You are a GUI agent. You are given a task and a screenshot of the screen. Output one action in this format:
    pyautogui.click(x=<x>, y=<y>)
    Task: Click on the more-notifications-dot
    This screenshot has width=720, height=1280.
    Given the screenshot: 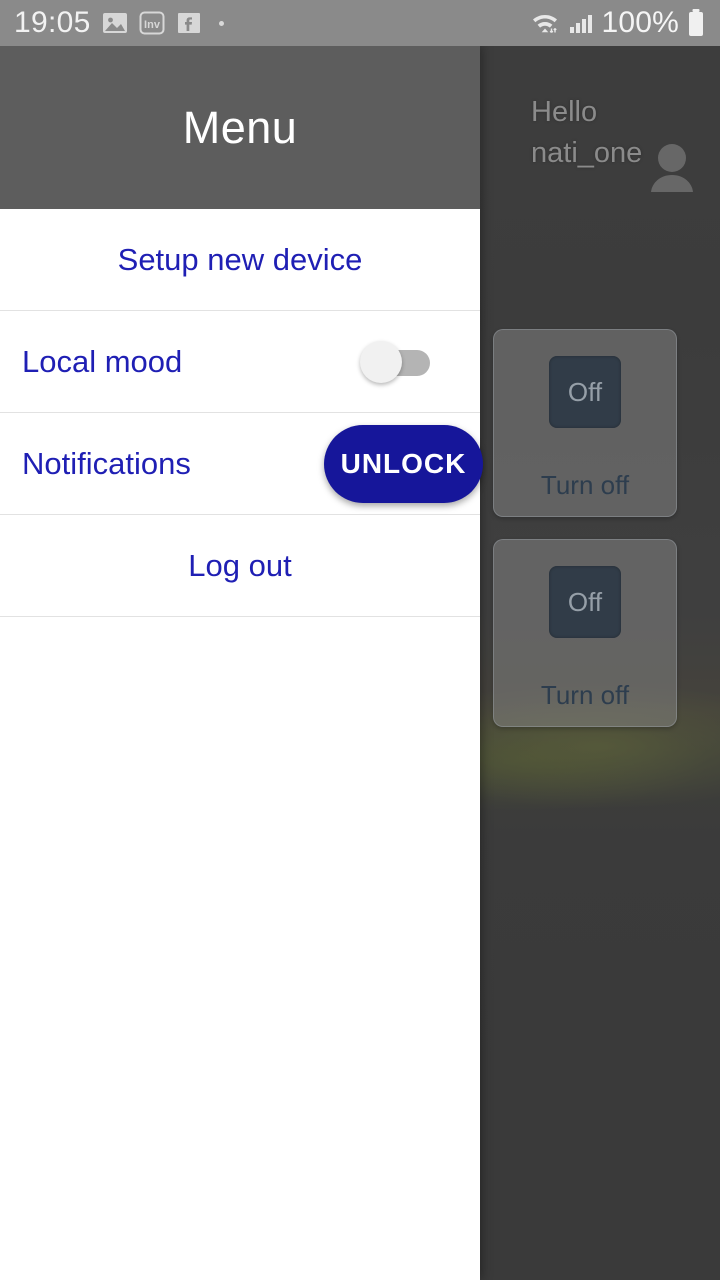 What is the action you would take?
    pyautogui.click(x=221, y=23)
    